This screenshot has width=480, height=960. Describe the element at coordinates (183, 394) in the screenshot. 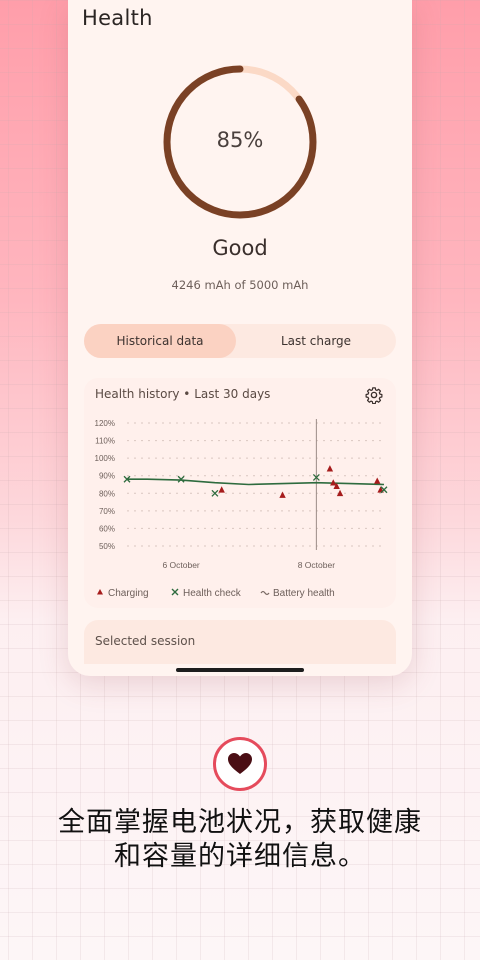

I see `card-title: Health history • Last 30 days` at that location.